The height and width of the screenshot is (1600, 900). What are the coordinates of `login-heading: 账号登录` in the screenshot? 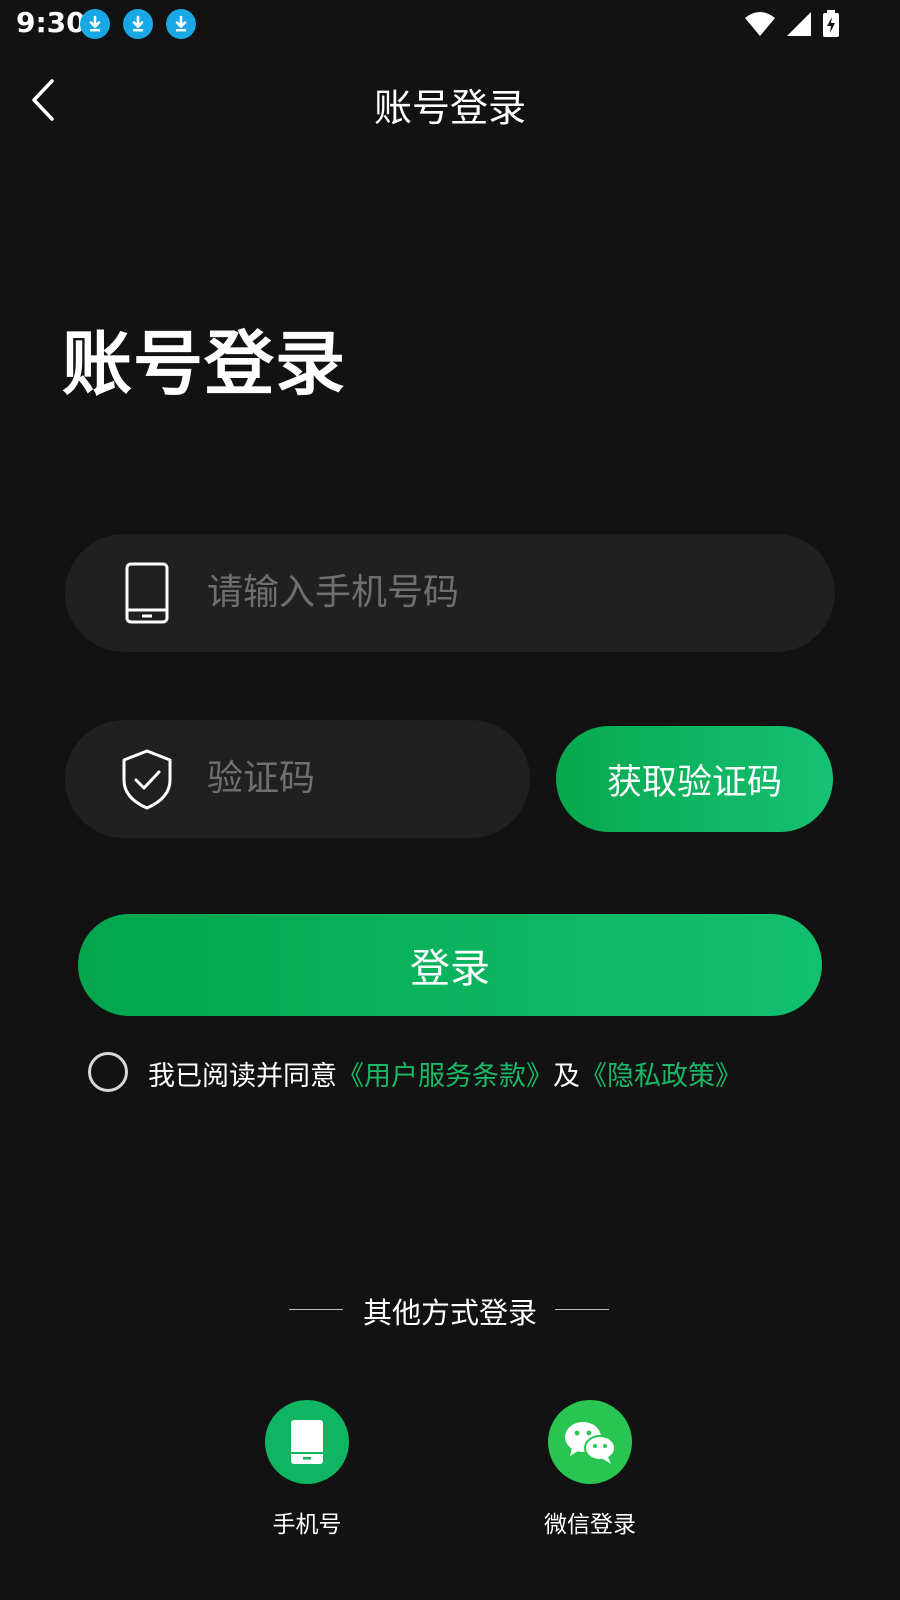 It's located at (204, 364).